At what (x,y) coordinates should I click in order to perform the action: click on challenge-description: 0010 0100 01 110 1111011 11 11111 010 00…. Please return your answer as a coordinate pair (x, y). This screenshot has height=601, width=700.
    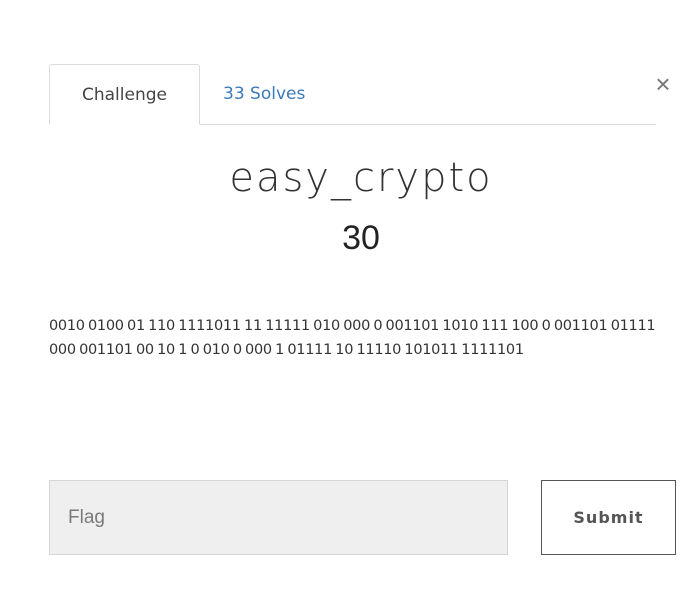
    Looking at the image, I should click on (352, 338).